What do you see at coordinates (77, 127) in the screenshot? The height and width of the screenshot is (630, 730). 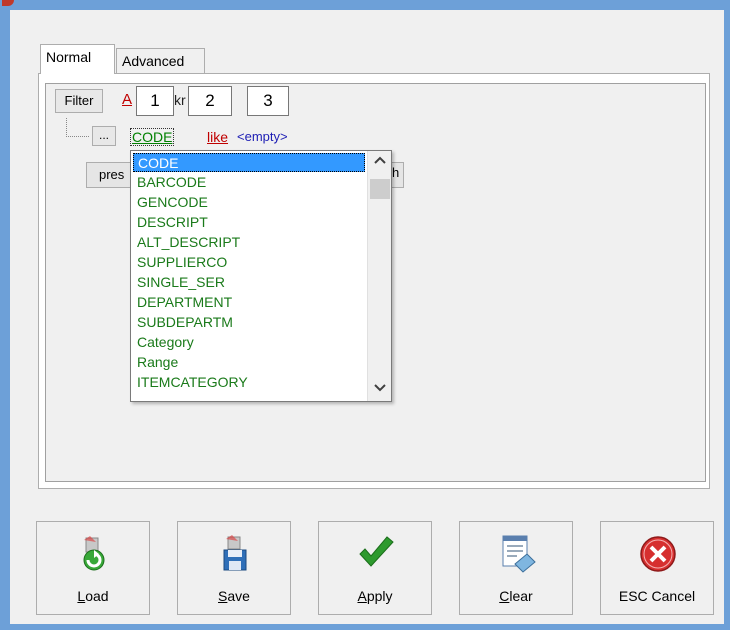 I see `tree-connector` at bounding box center [77, 127].